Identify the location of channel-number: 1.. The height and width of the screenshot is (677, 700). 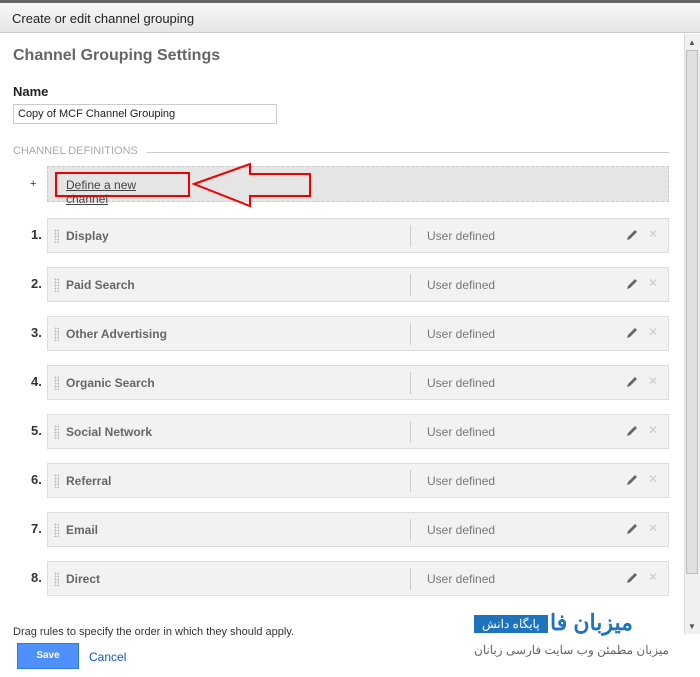
(36, 234).